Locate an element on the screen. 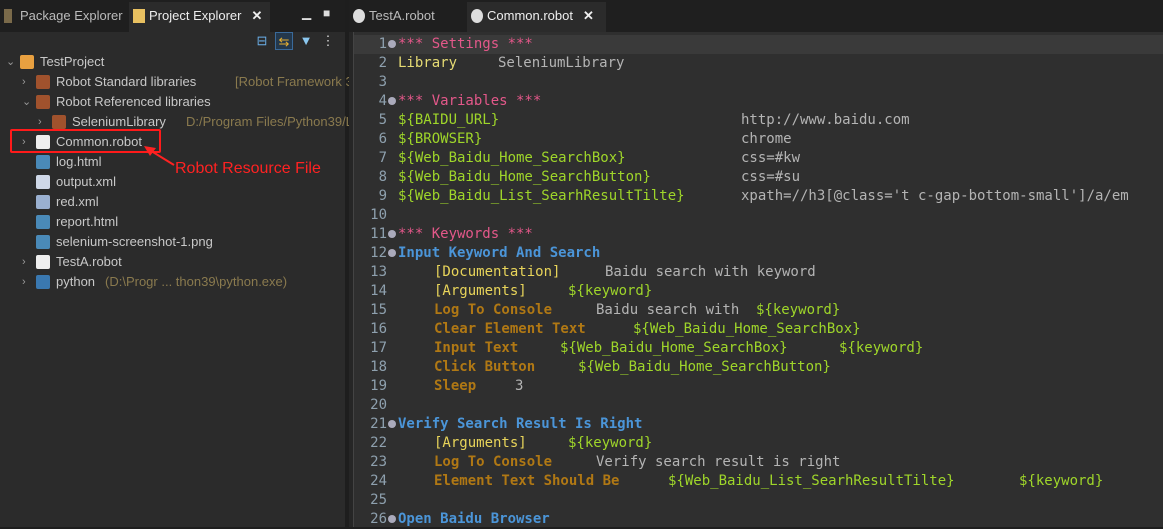 This screenshot has width=1163, height=529. tree-item: selenium-screenshot-1.png is located at coordinates (172, 242).